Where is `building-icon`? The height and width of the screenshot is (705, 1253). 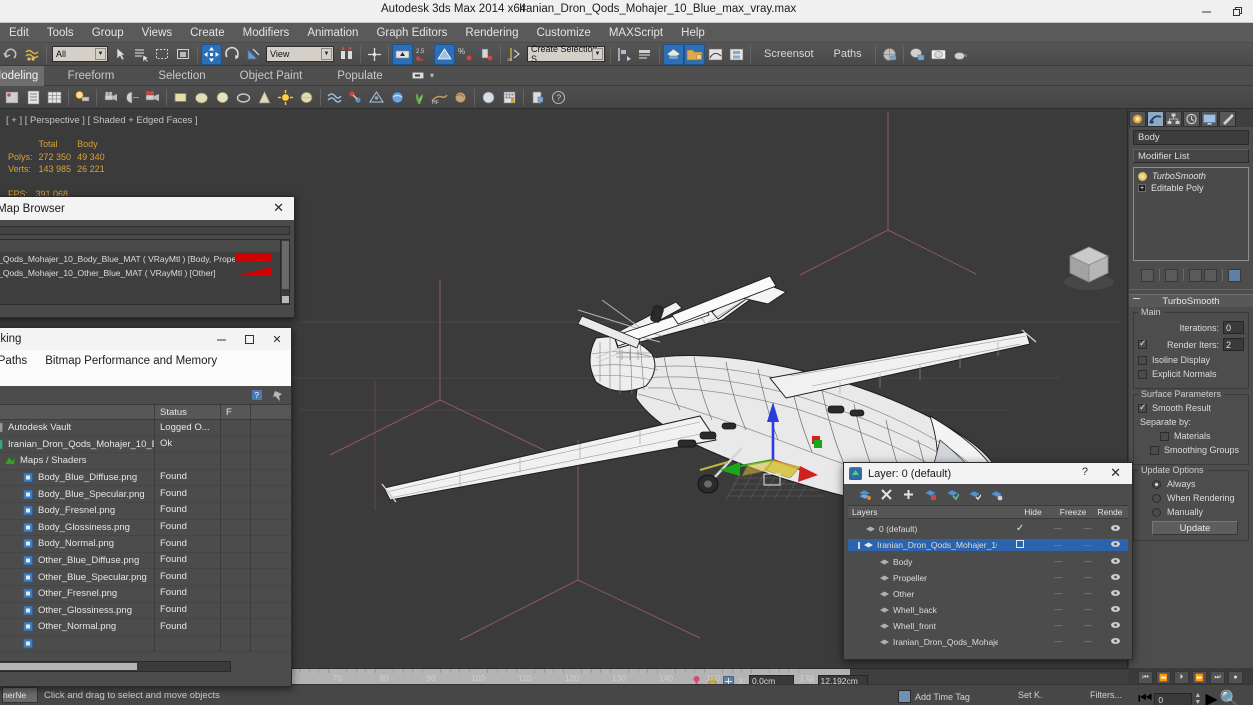
building-icon is located at coordinates (509, 97).